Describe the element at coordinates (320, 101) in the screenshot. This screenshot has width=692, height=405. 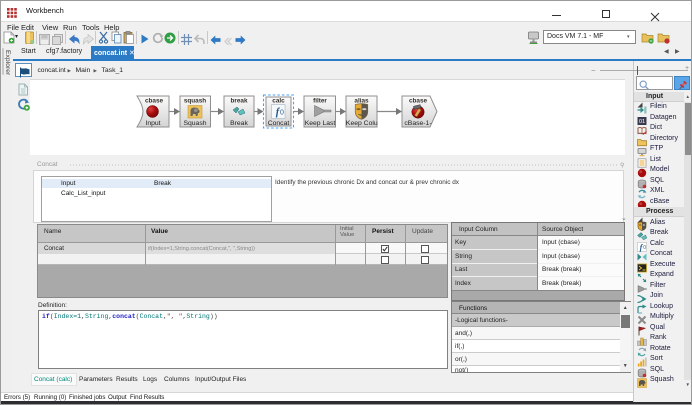
I see `svg-text: filter` at that location.